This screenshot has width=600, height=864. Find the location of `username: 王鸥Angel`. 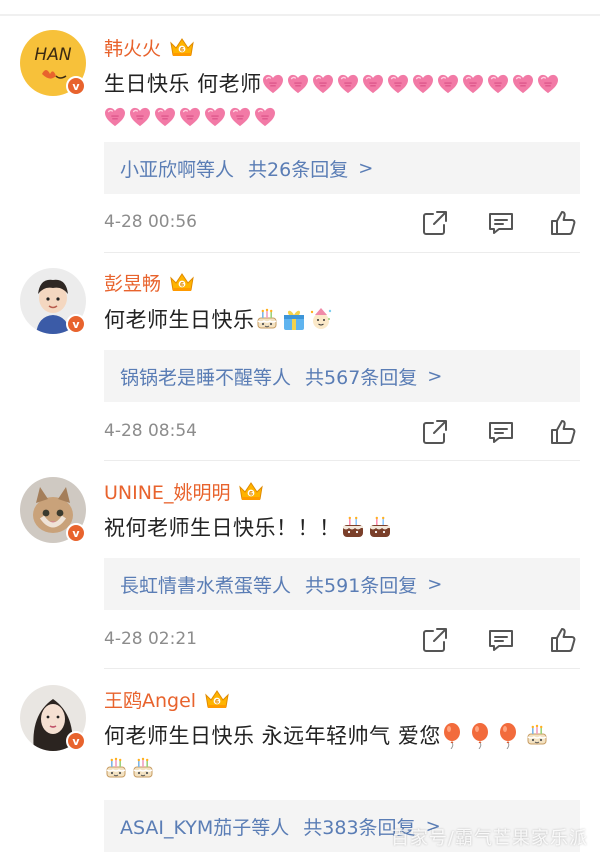

username: 王鸥Angel is located at coordinates (150, 699).